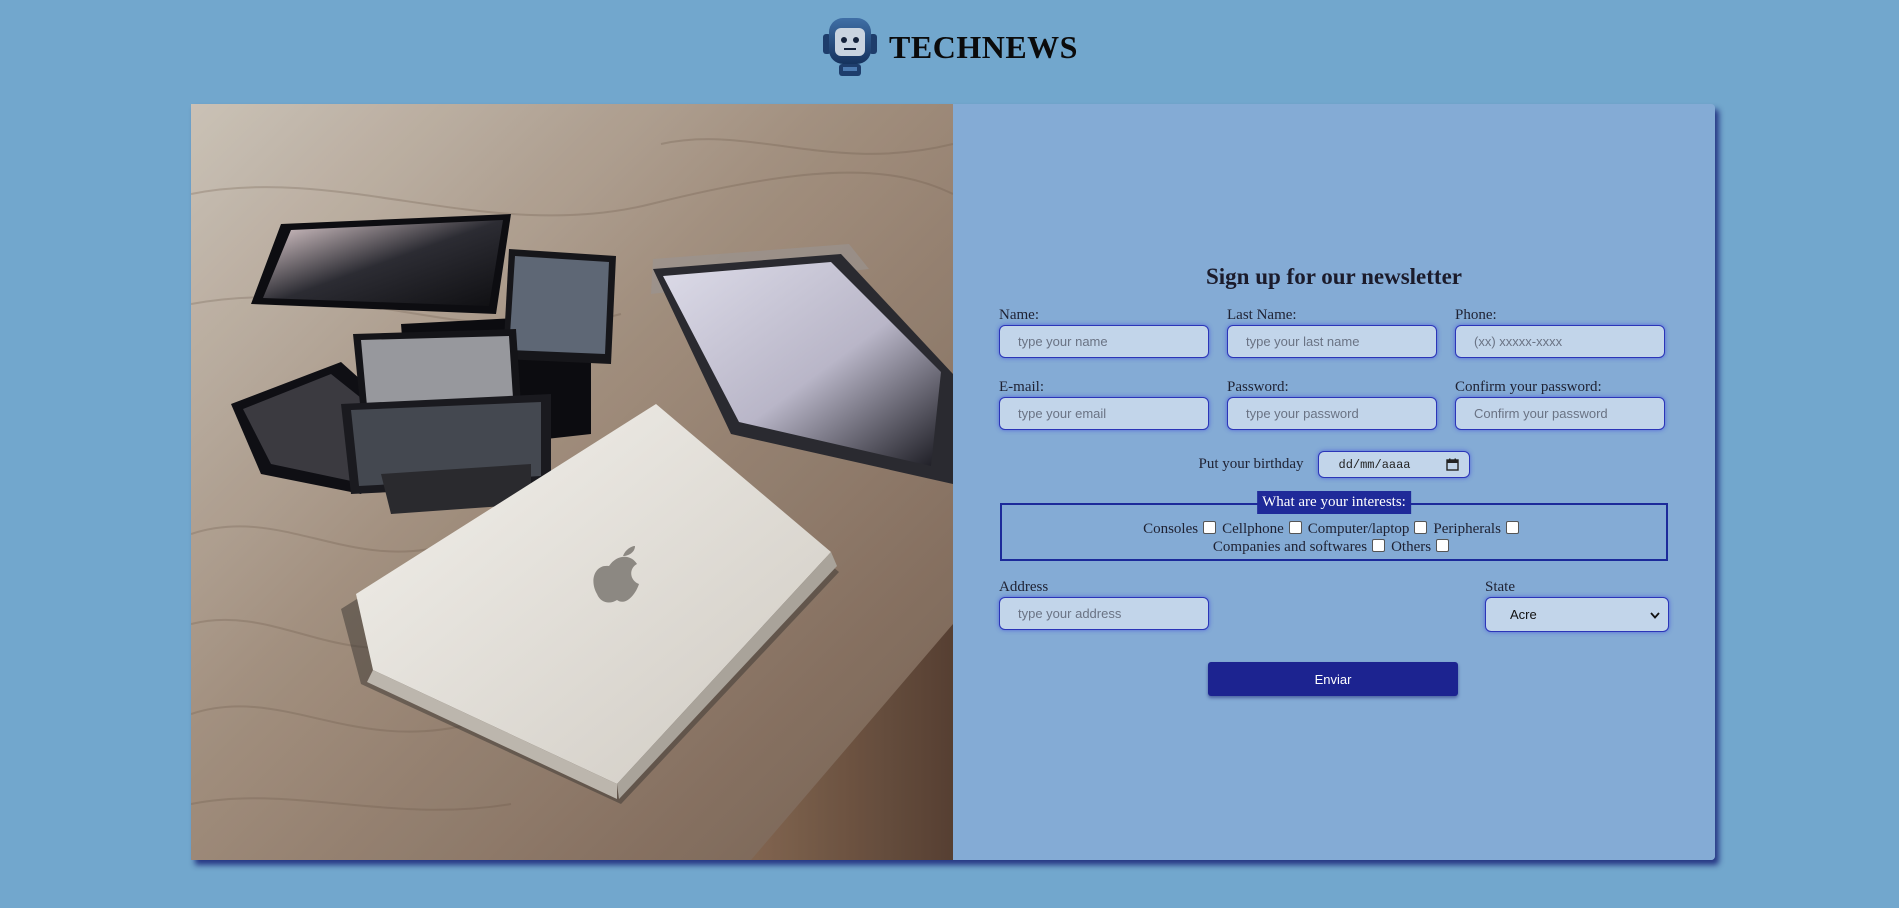 The image size is (1899, 908). What do you see at coordinates (1358, 529) in the screenshot?
I see `interest-label: Computer/laptop` at bounding box center [1358, 529].